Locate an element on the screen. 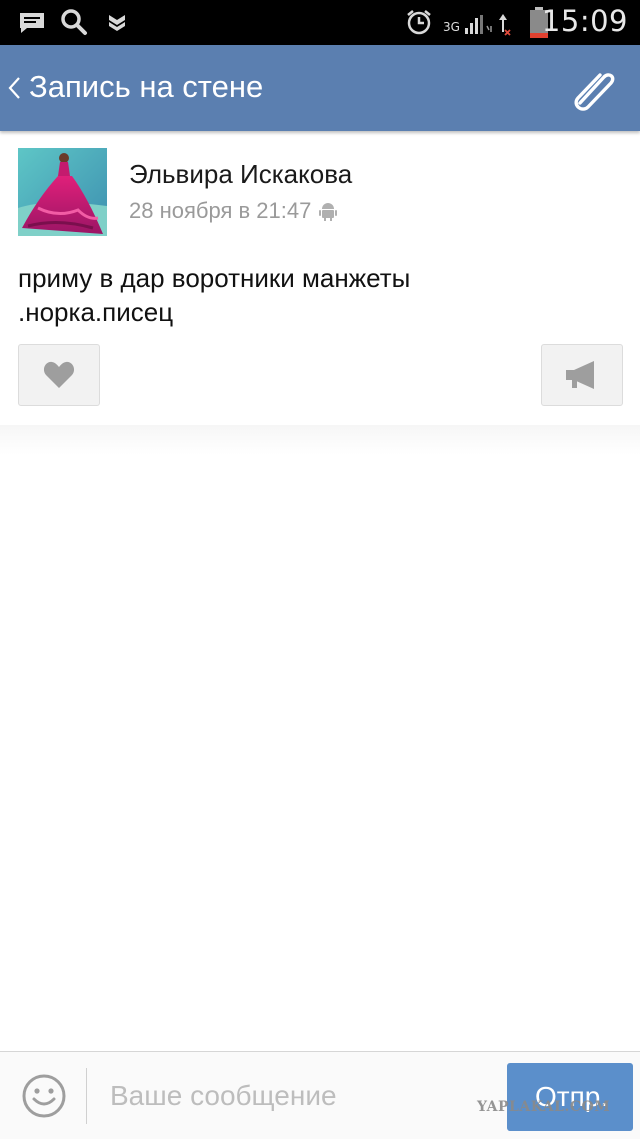 The image size is (640, 1139). app-header: Запись на стене is located at coordinates (320, 88).